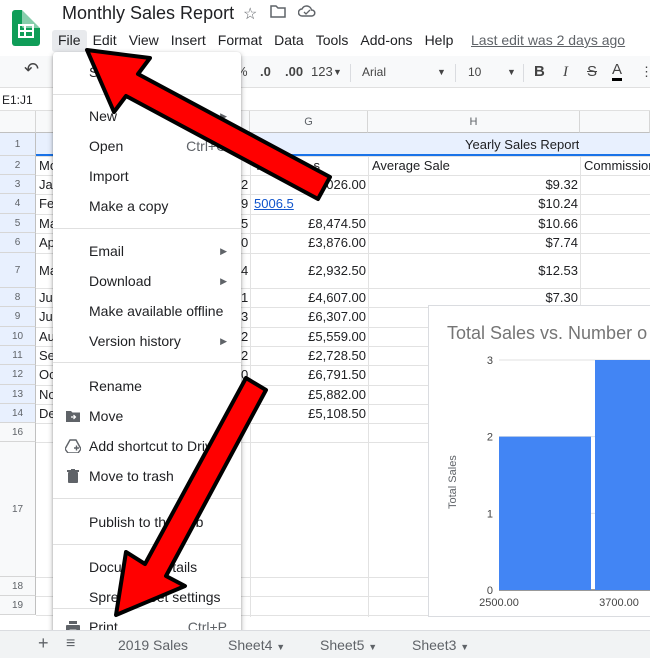 The height and width of the screenshot is (658, 650). Describe the element at coordinates (244, 204) in the screenshot. I see `count-cell: 9` at that location.